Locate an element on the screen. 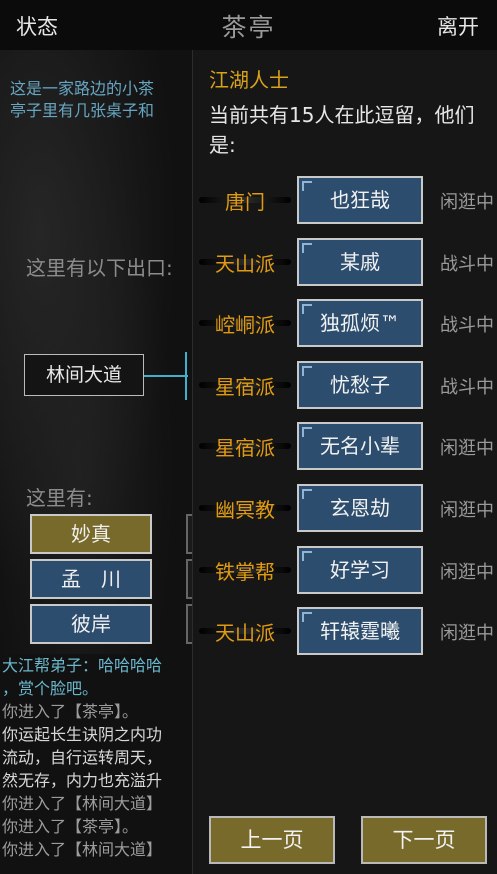  player-button: 独孤烦™ is located at coordinates (360, 323).